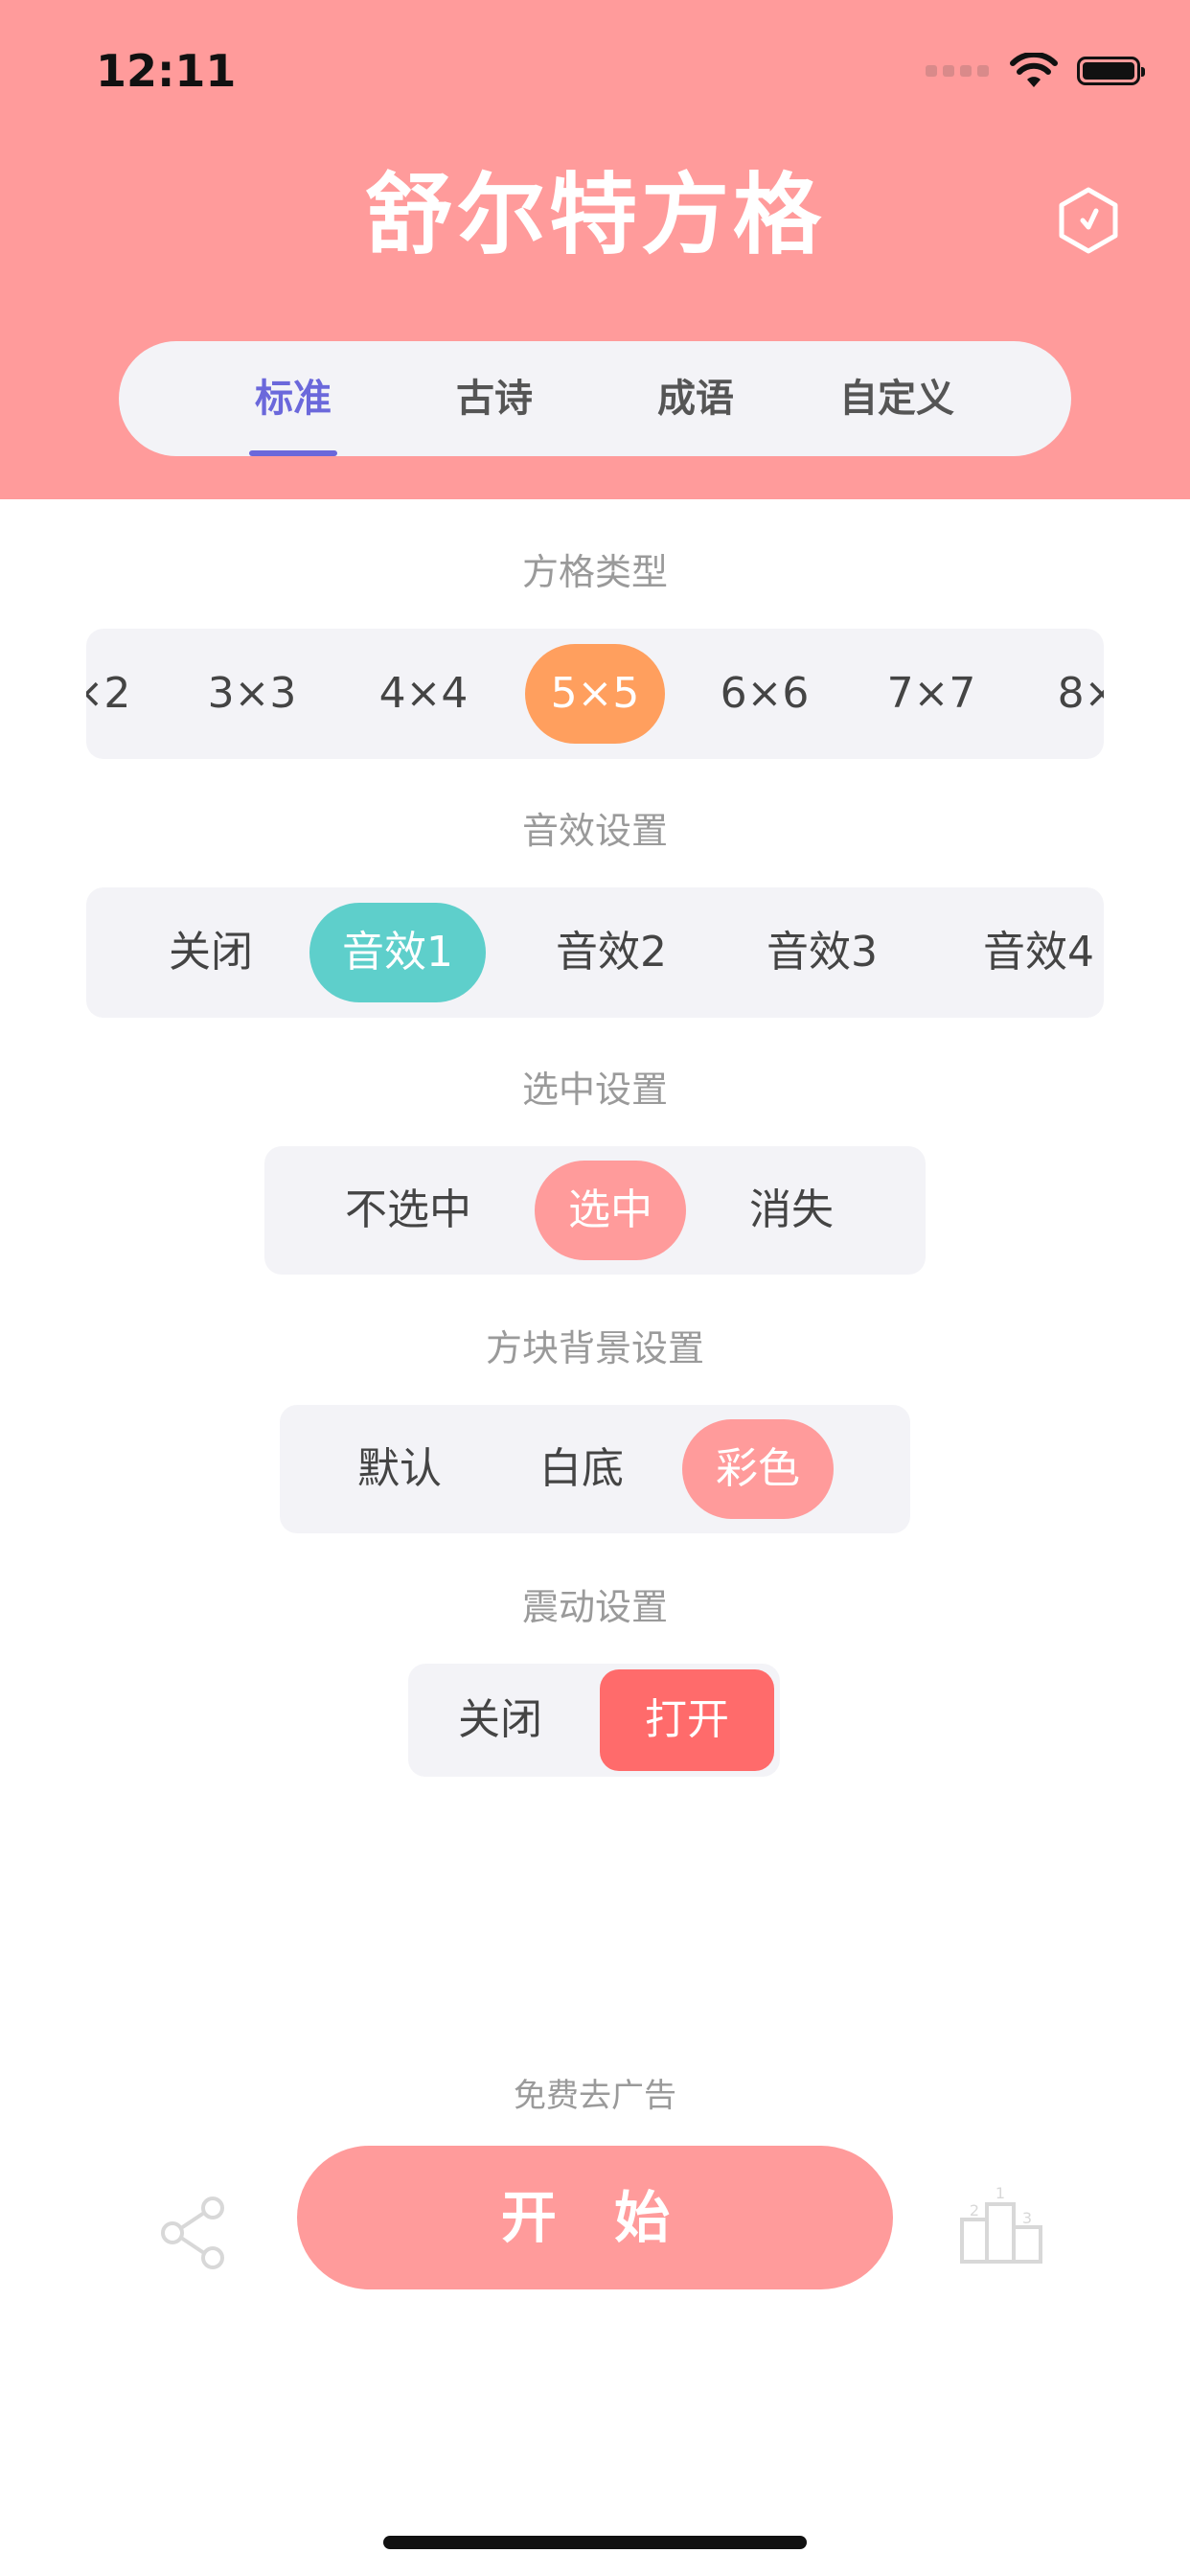  What do you see at coordinates (399, 1469) in the screenshot?
I see `bg-option-default: 默认` at bounding box center [399, 1469].